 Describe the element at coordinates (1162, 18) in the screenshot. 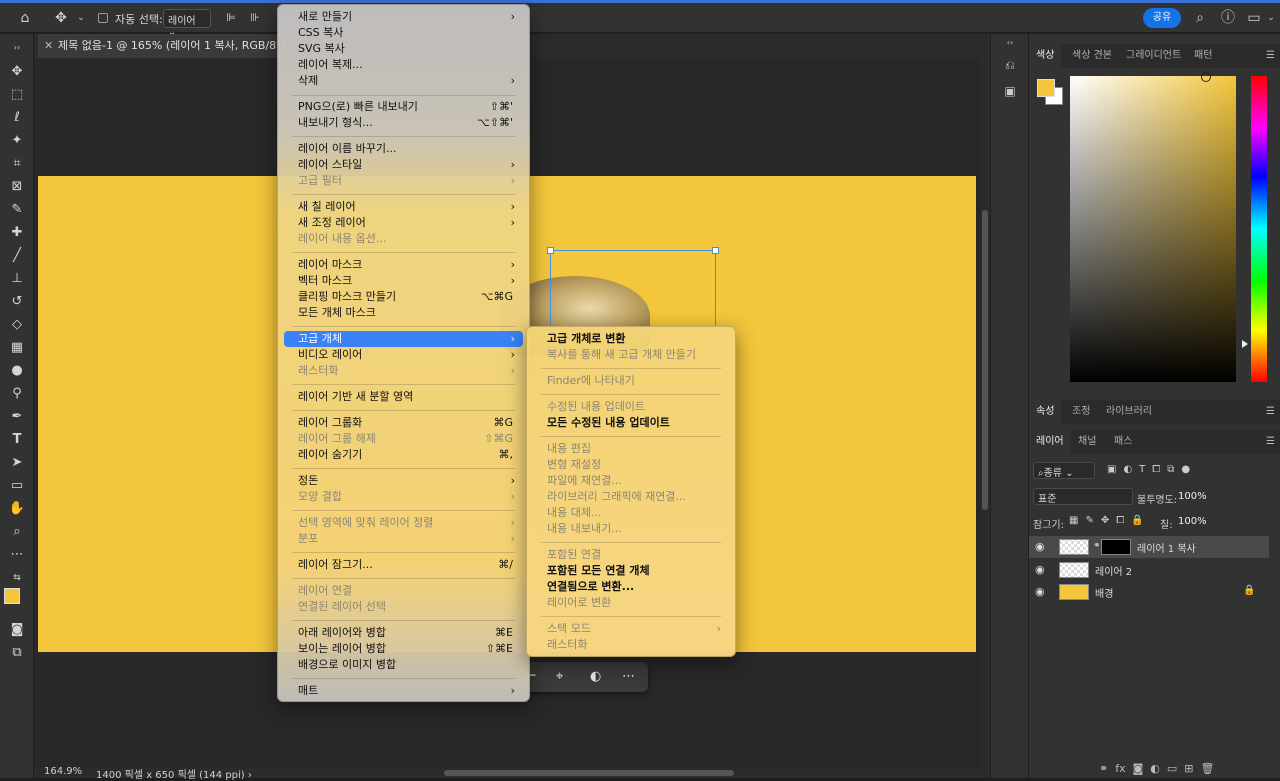

I see `share-button: 공유` at that location.